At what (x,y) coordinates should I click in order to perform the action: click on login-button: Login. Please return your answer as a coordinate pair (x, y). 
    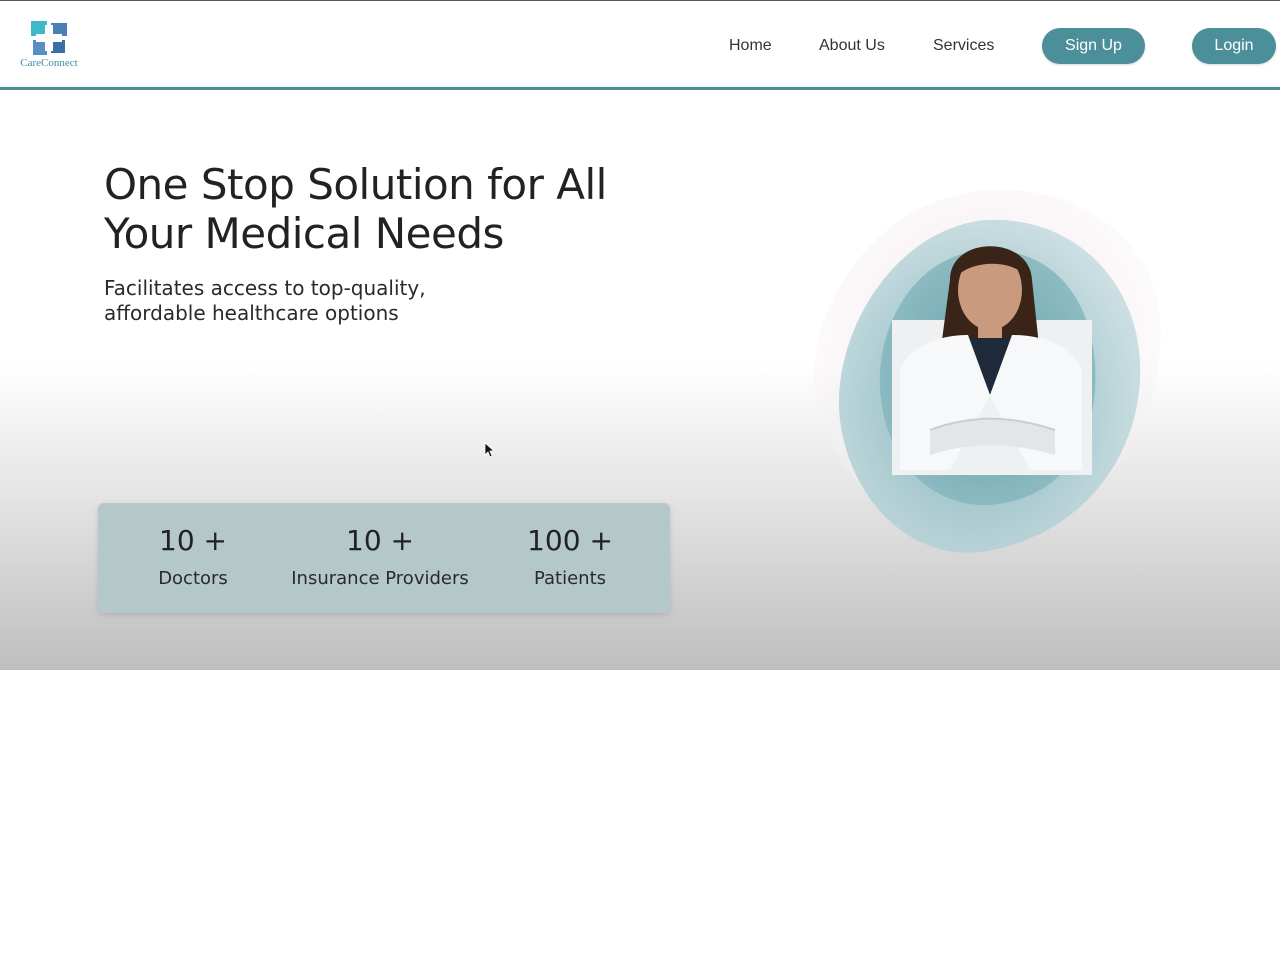
    Looking at the image, I should click on (1234, 46).